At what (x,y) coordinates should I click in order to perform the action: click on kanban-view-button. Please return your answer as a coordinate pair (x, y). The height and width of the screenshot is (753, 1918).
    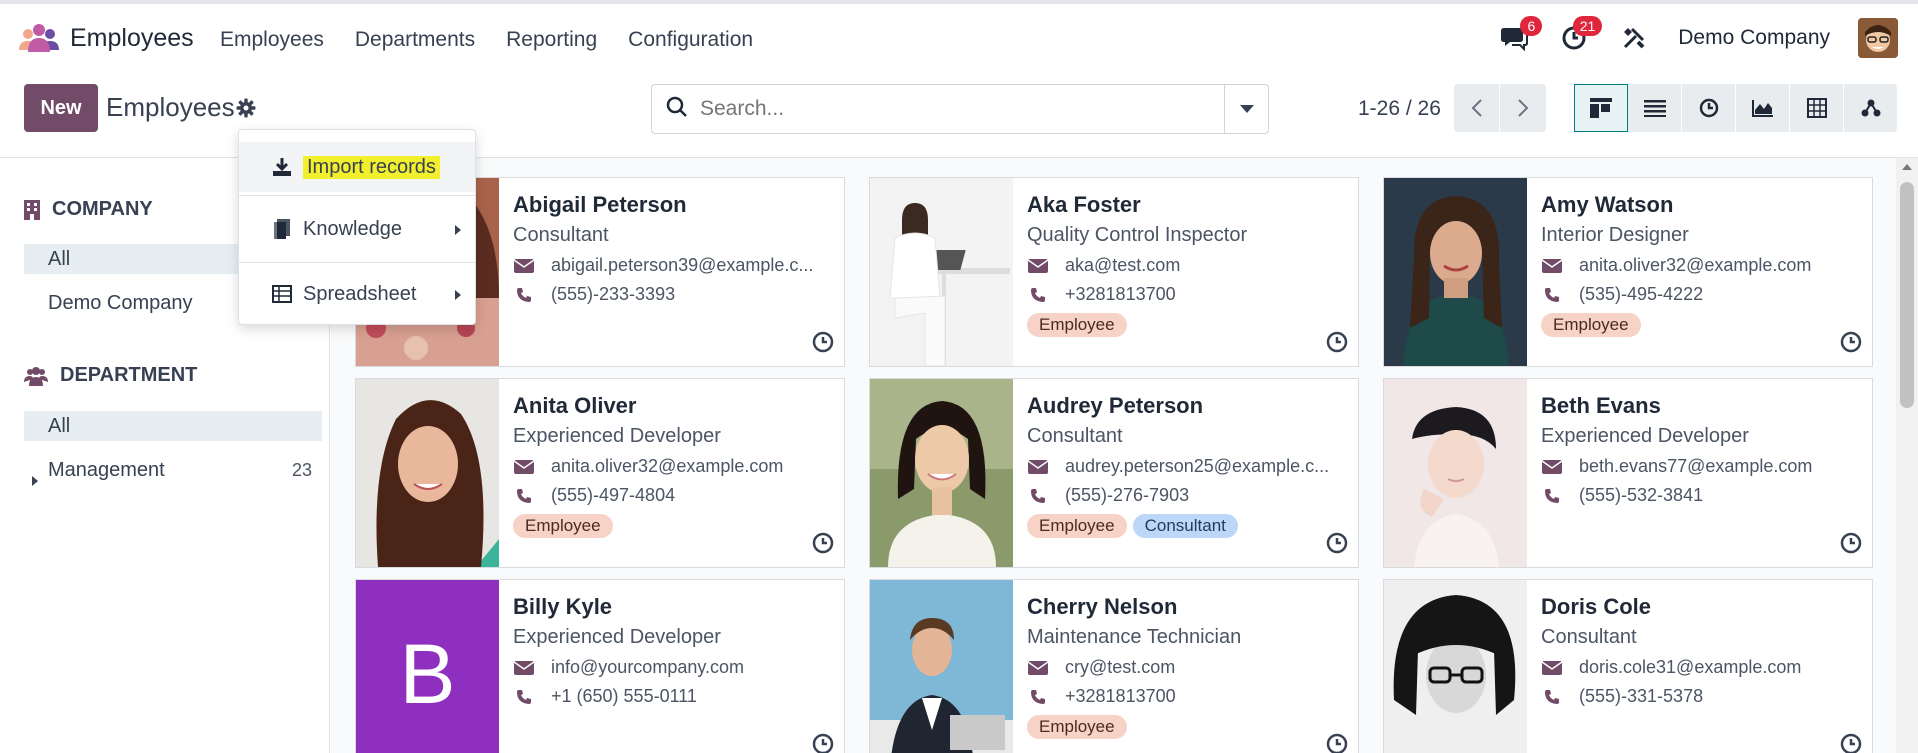
    Looking at the image, I should click on (1601, 108).